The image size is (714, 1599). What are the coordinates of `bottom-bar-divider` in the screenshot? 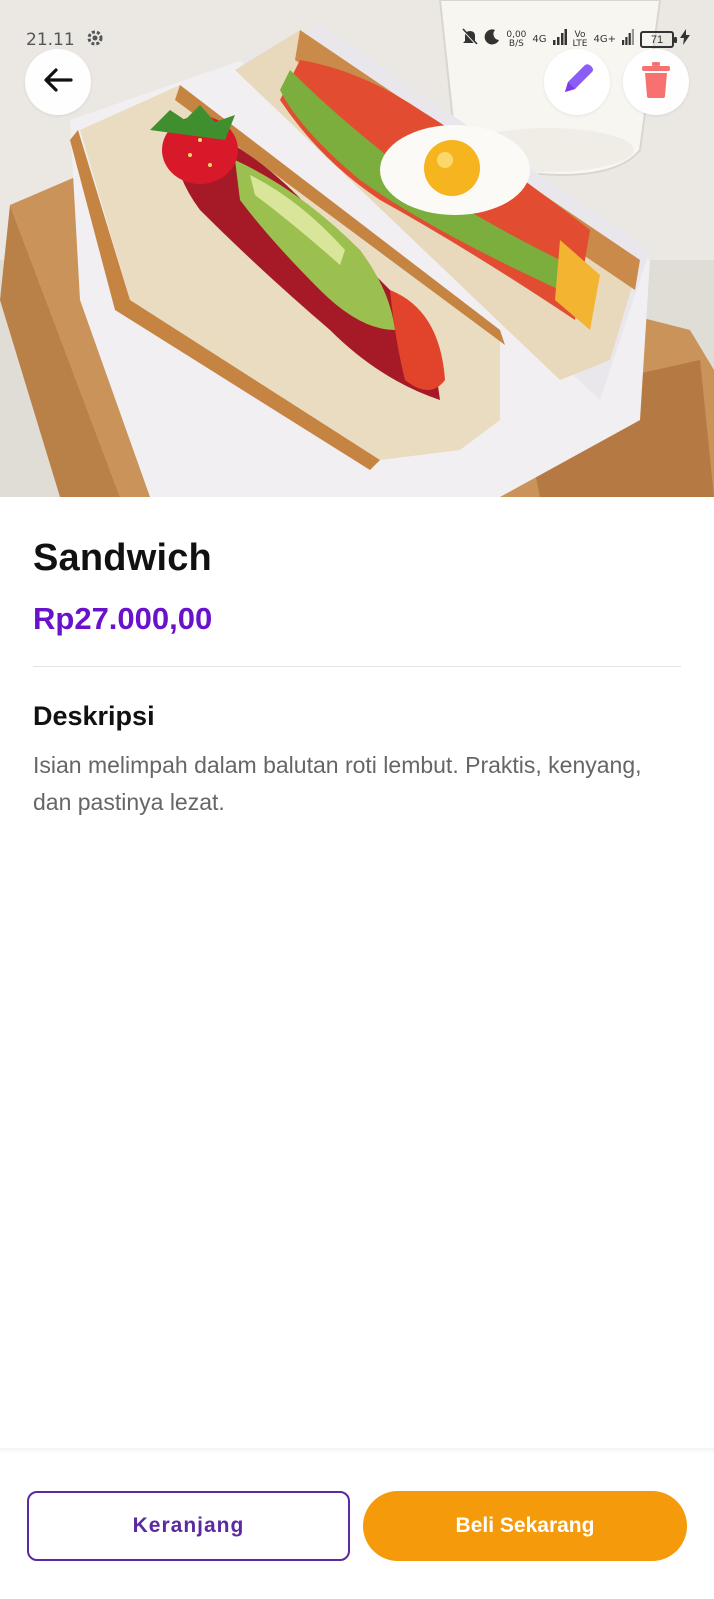 It's located at (357, 1451).